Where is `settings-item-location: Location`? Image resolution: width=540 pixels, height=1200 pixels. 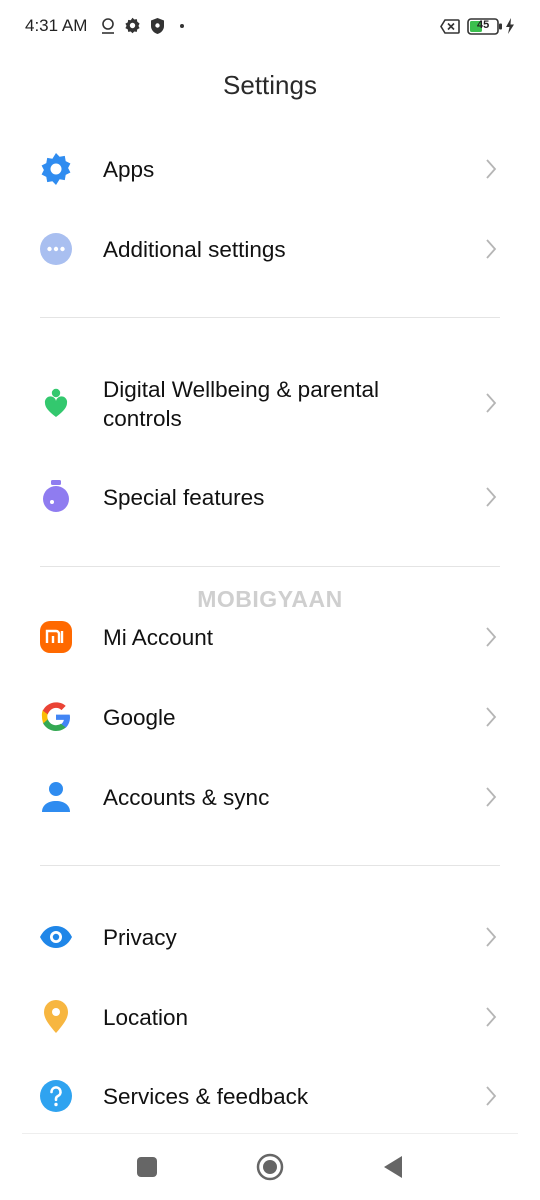
settings-item-location: Location is located at coordinates (270, 1017).